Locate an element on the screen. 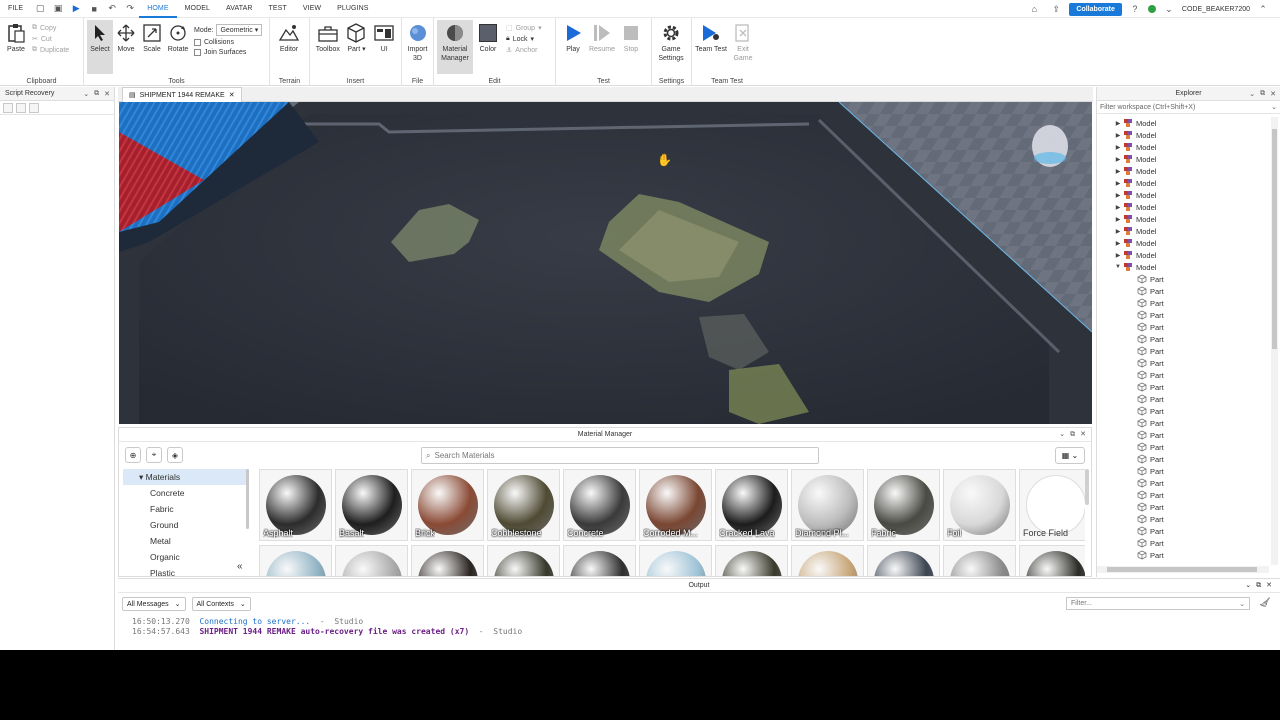 The width and height of the screenshot is (1280, 720). tab-plugins: PLUGINS is located at coordinates (352, 8).